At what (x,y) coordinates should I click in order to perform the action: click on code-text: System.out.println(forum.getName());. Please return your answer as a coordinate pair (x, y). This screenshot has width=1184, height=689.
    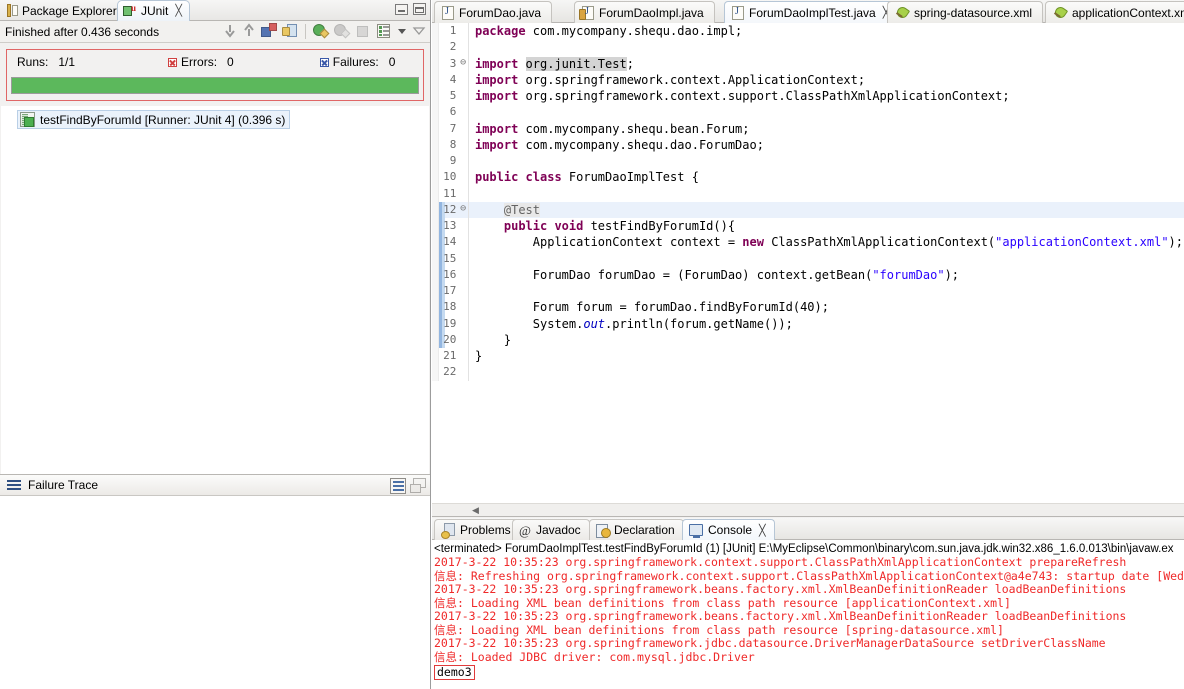
    Looking at the image, I should click on (633, 323).